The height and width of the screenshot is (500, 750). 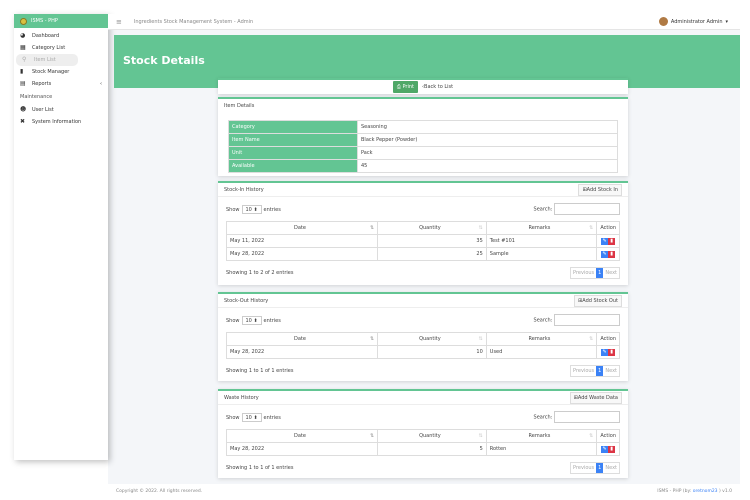 What do you see at coordinates (47, 60) in the screenshot?
I see `sidebar-item-item-list: ⚲ Item List` at bounding box center [47, 60].